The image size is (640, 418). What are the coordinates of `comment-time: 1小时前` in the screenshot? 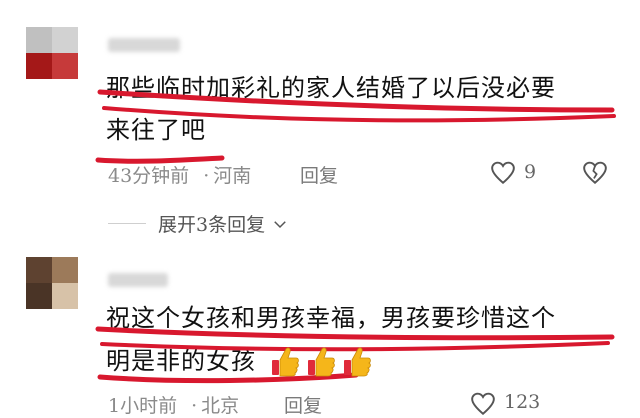 It's located at (143, 406).